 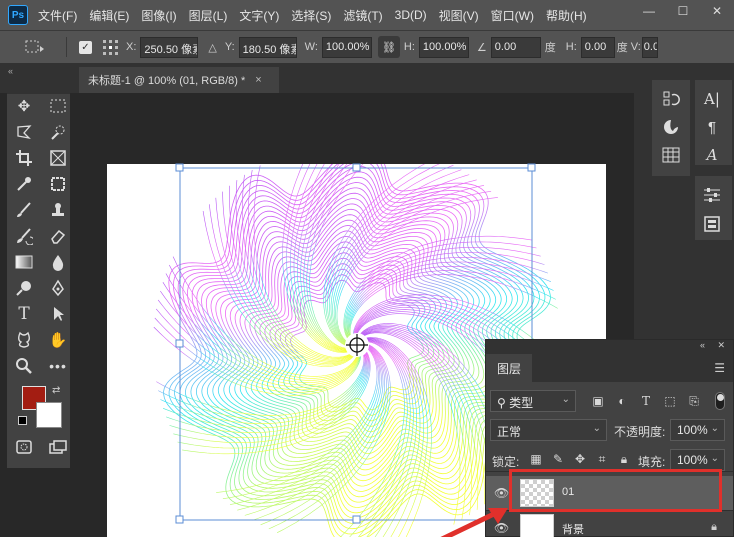 I want to click on libraries-panel-icon, so click(x=712, y=224).